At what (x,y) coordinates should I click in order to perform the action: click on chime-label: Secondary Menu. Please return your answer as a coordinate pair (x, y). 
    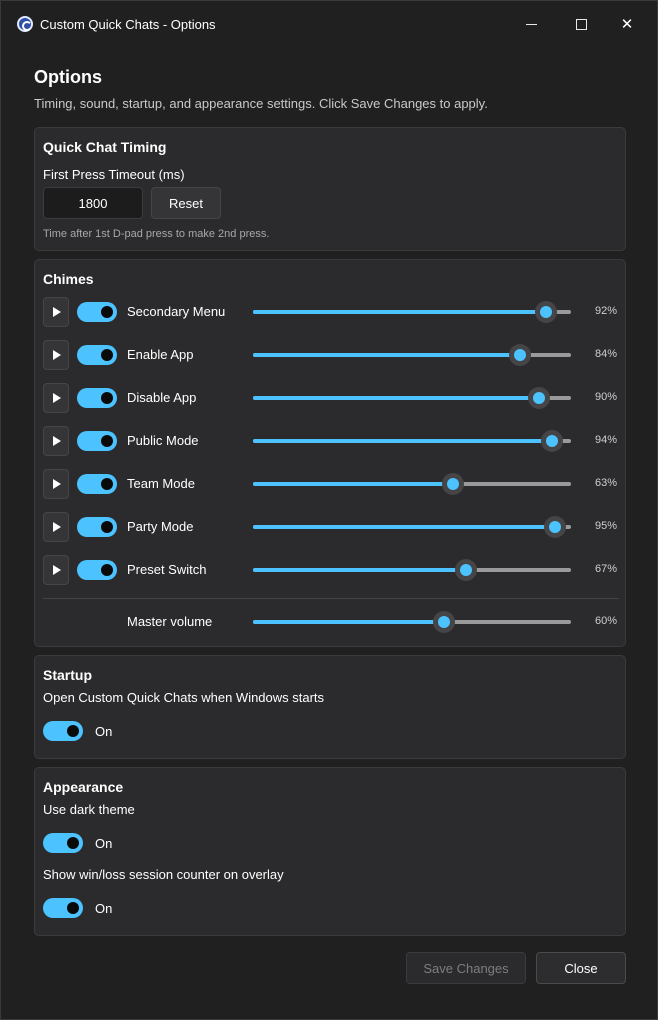
    Looking at the image, I should click on (176, 311).